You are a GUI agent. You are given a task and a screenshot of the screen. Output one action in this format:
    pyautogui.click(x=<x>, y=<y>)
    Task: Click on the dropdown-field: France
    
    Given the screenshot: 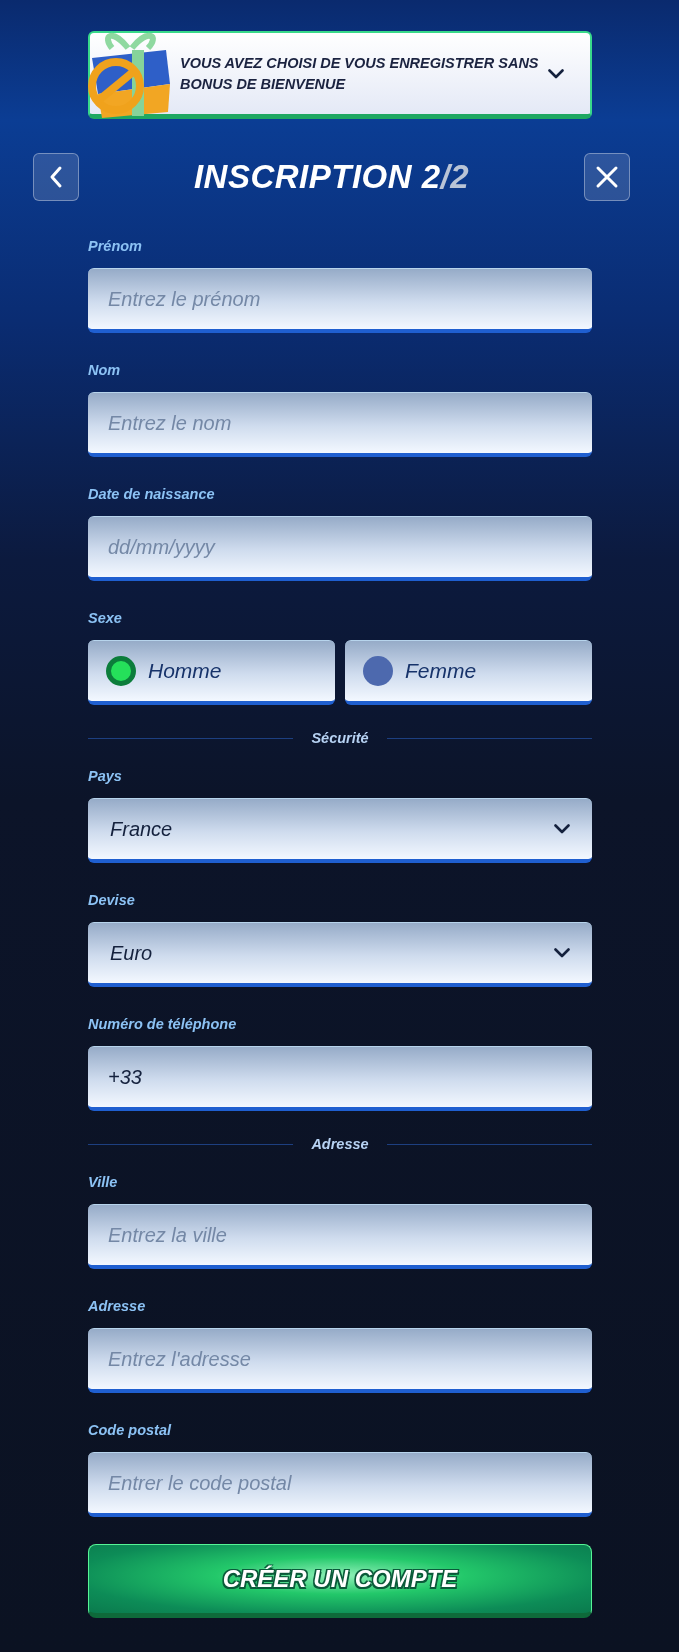 What is the action you would take?
    pyautogui.click(x=340, y=830)
    